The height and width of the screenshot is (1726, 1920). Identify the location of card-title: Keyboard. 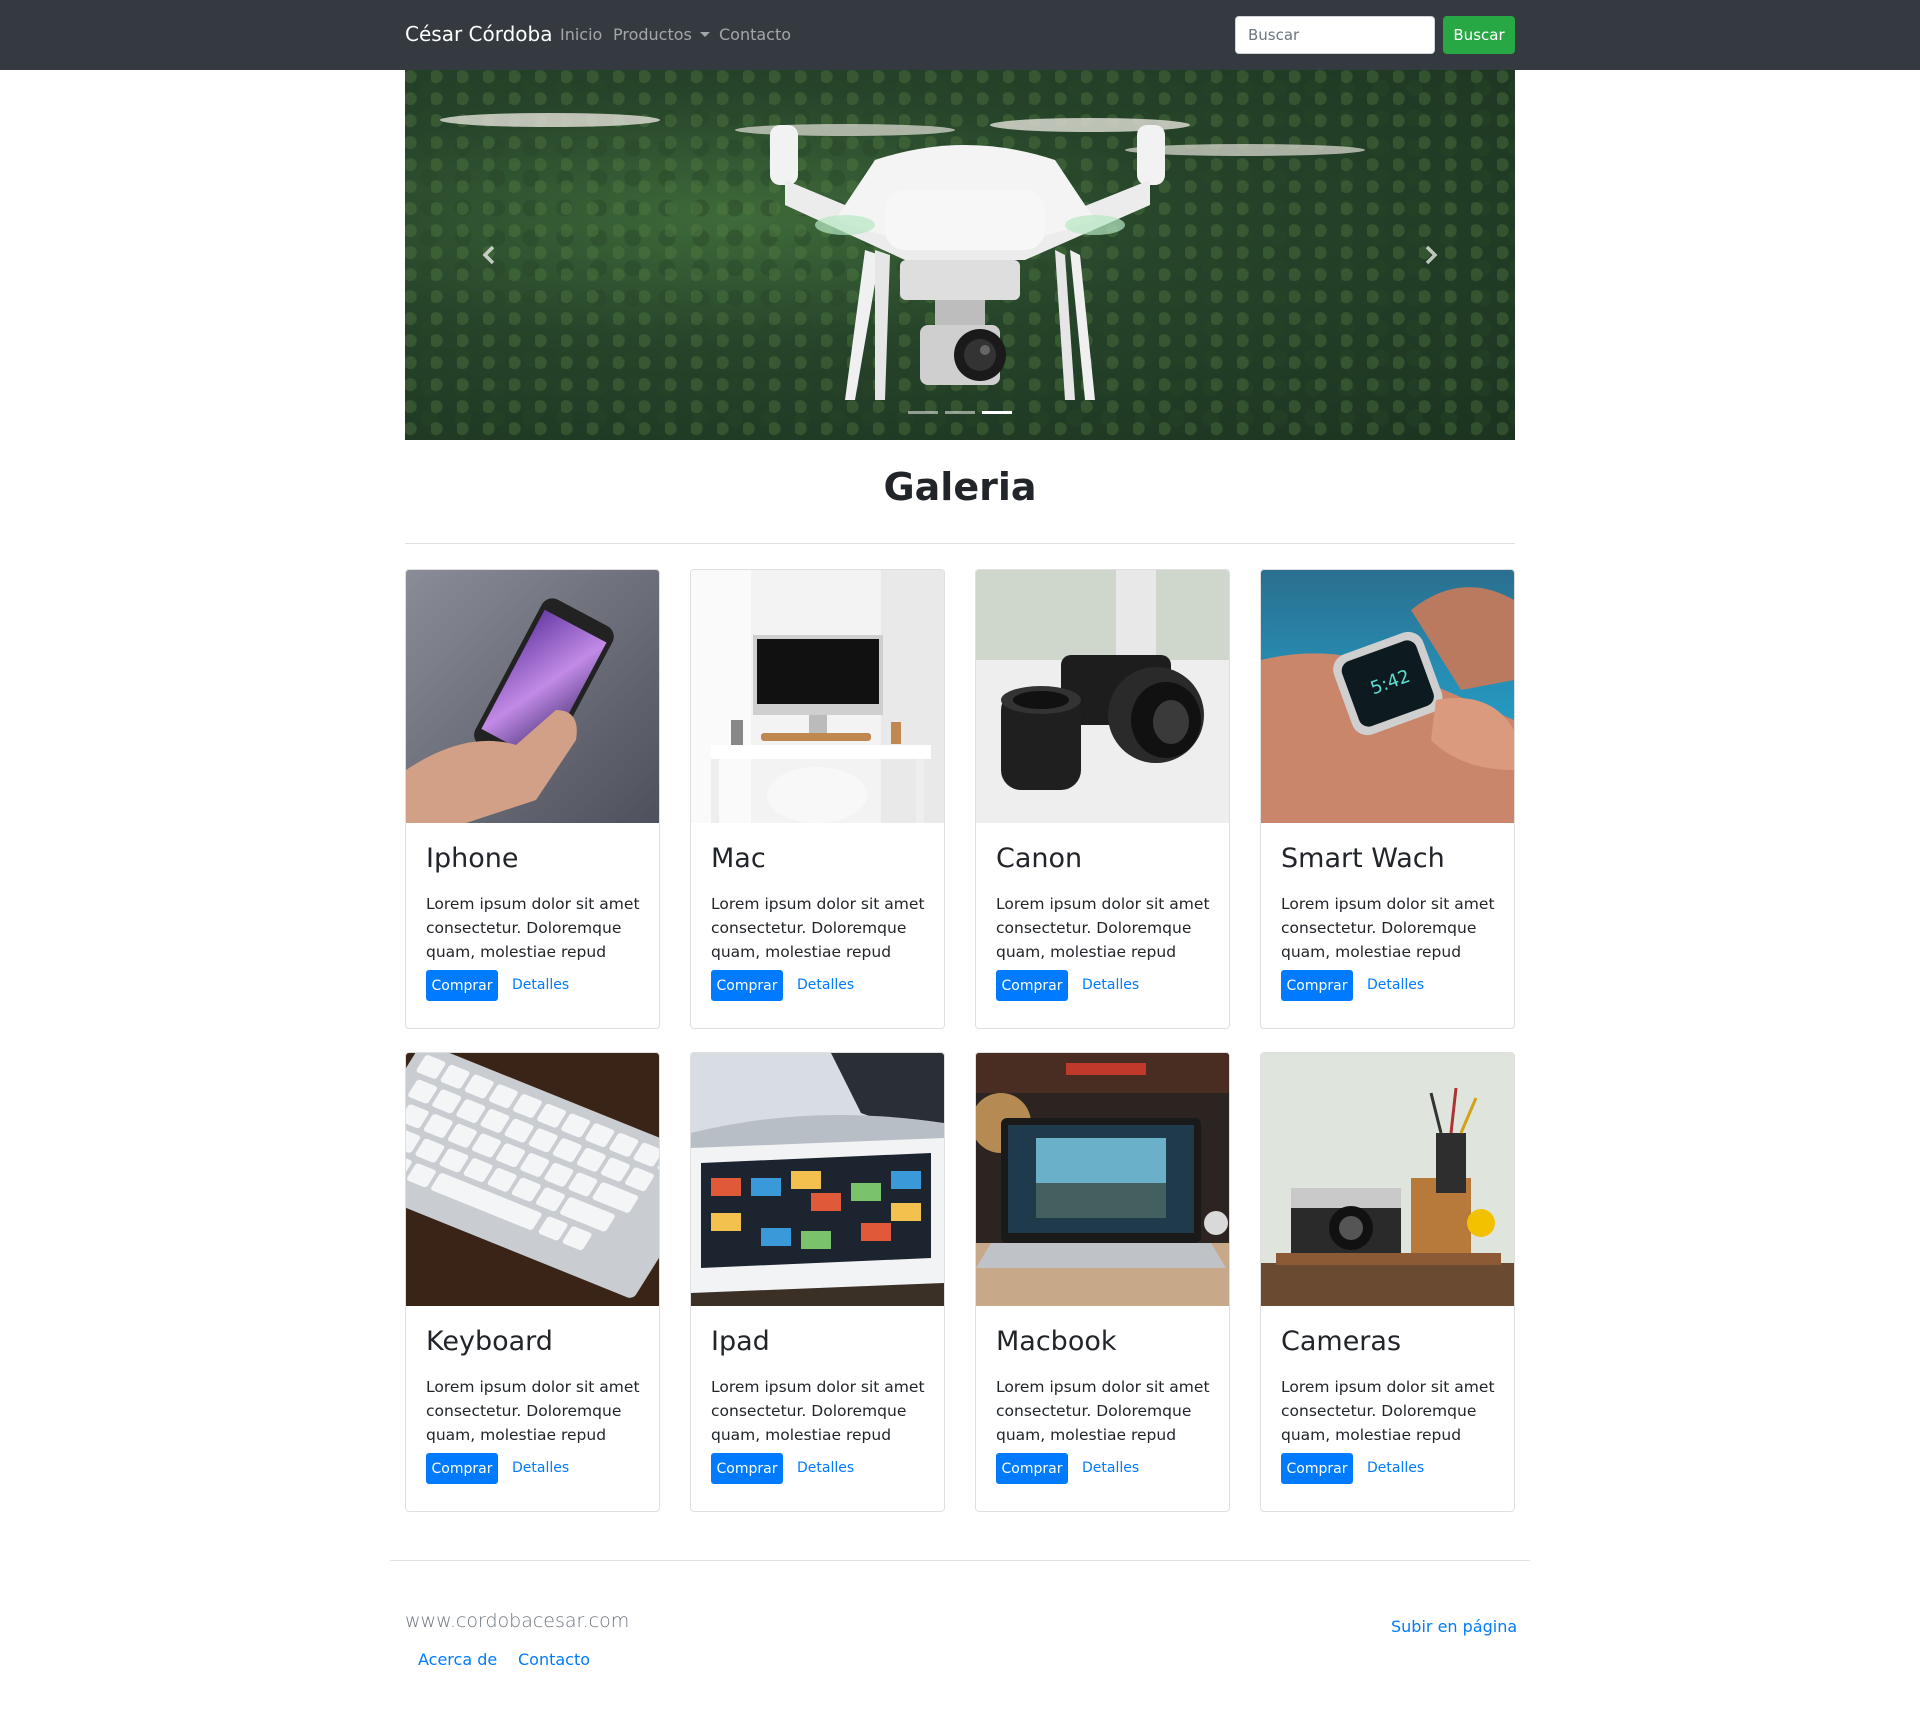
(489, 1341).